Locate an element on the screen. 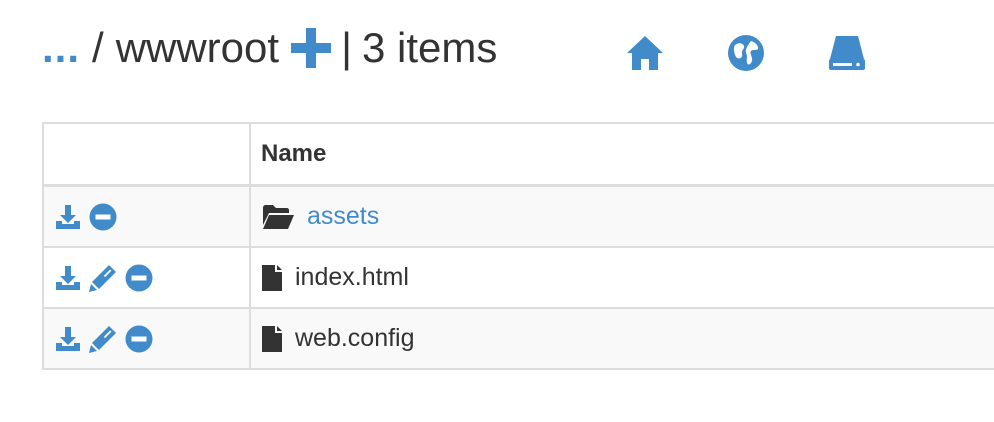 This screenshot has width=994, height=422. name-cell: index.html is located at coordinates (621, 277).